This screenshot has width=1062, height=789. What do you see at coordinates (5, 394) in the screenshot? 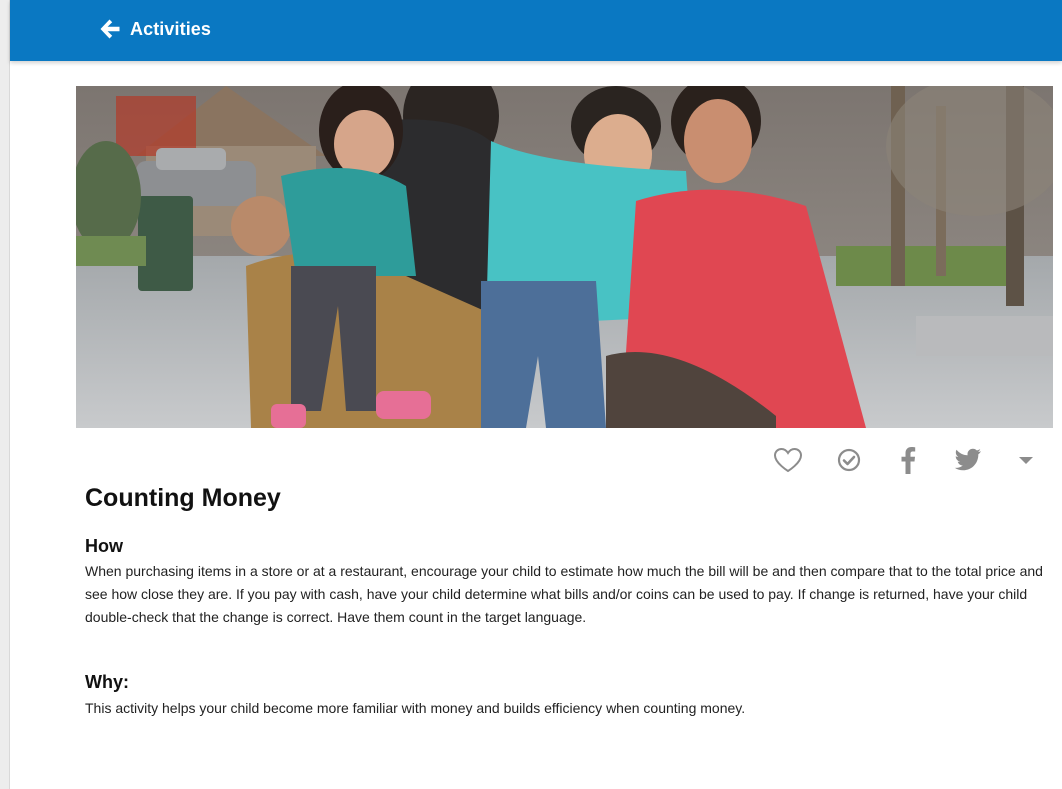
I see `left-edge-border` at bounding box center [5, 394].